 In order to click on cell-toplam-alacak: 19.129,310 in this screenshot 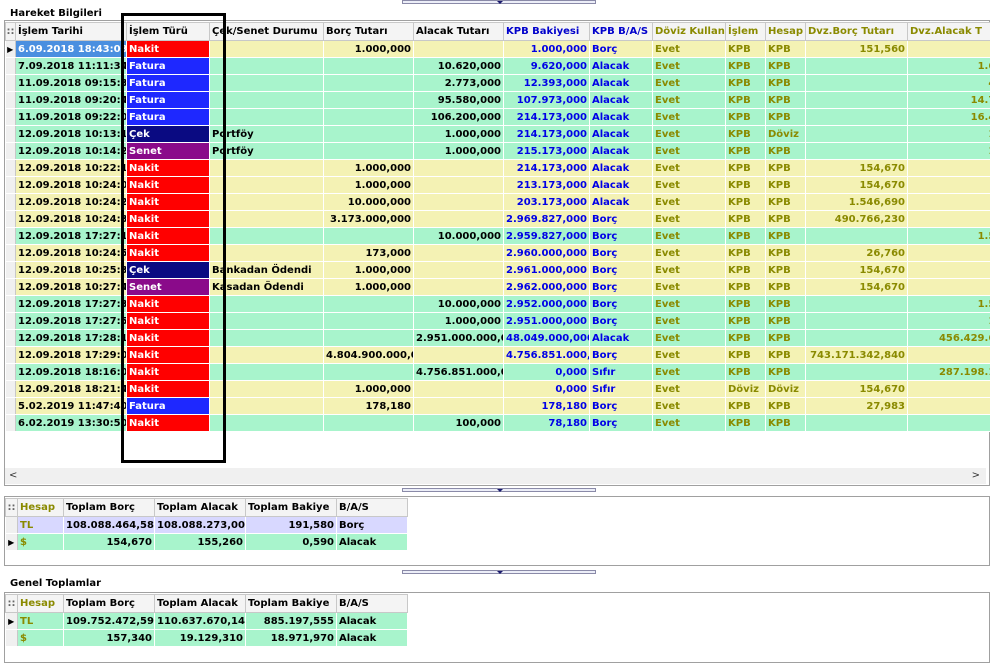, I will do `click(200, 638)`.